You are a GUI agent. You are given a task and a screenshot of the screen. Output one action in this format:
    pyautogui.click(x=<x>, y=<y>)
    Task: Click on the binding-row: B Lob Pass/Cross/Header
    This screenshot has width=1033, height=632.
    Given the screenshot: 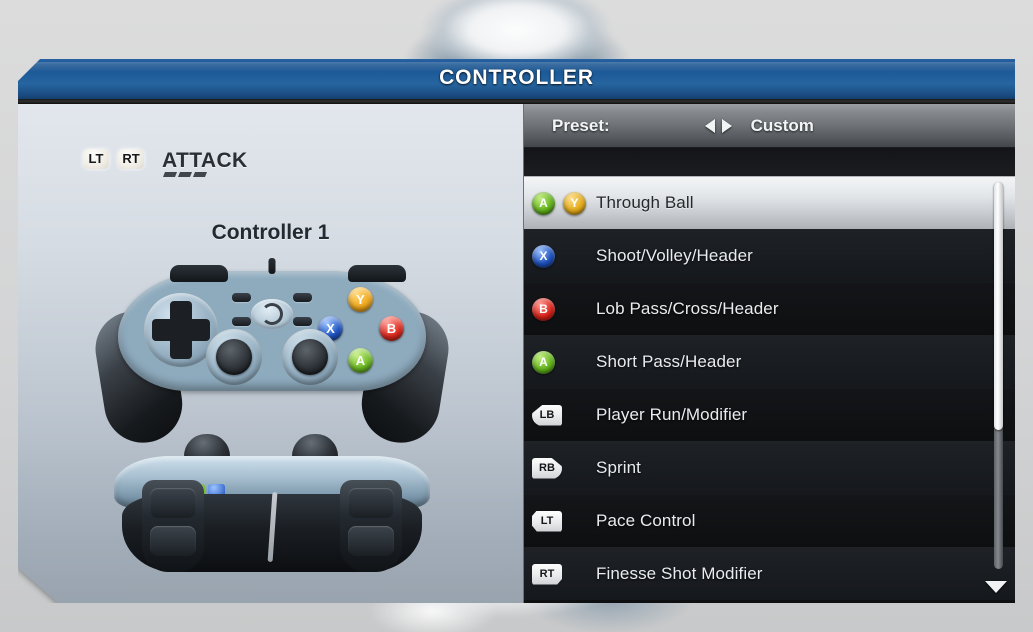 What is the action you would take?
    pyautogui.click(x=769, y=308)
    